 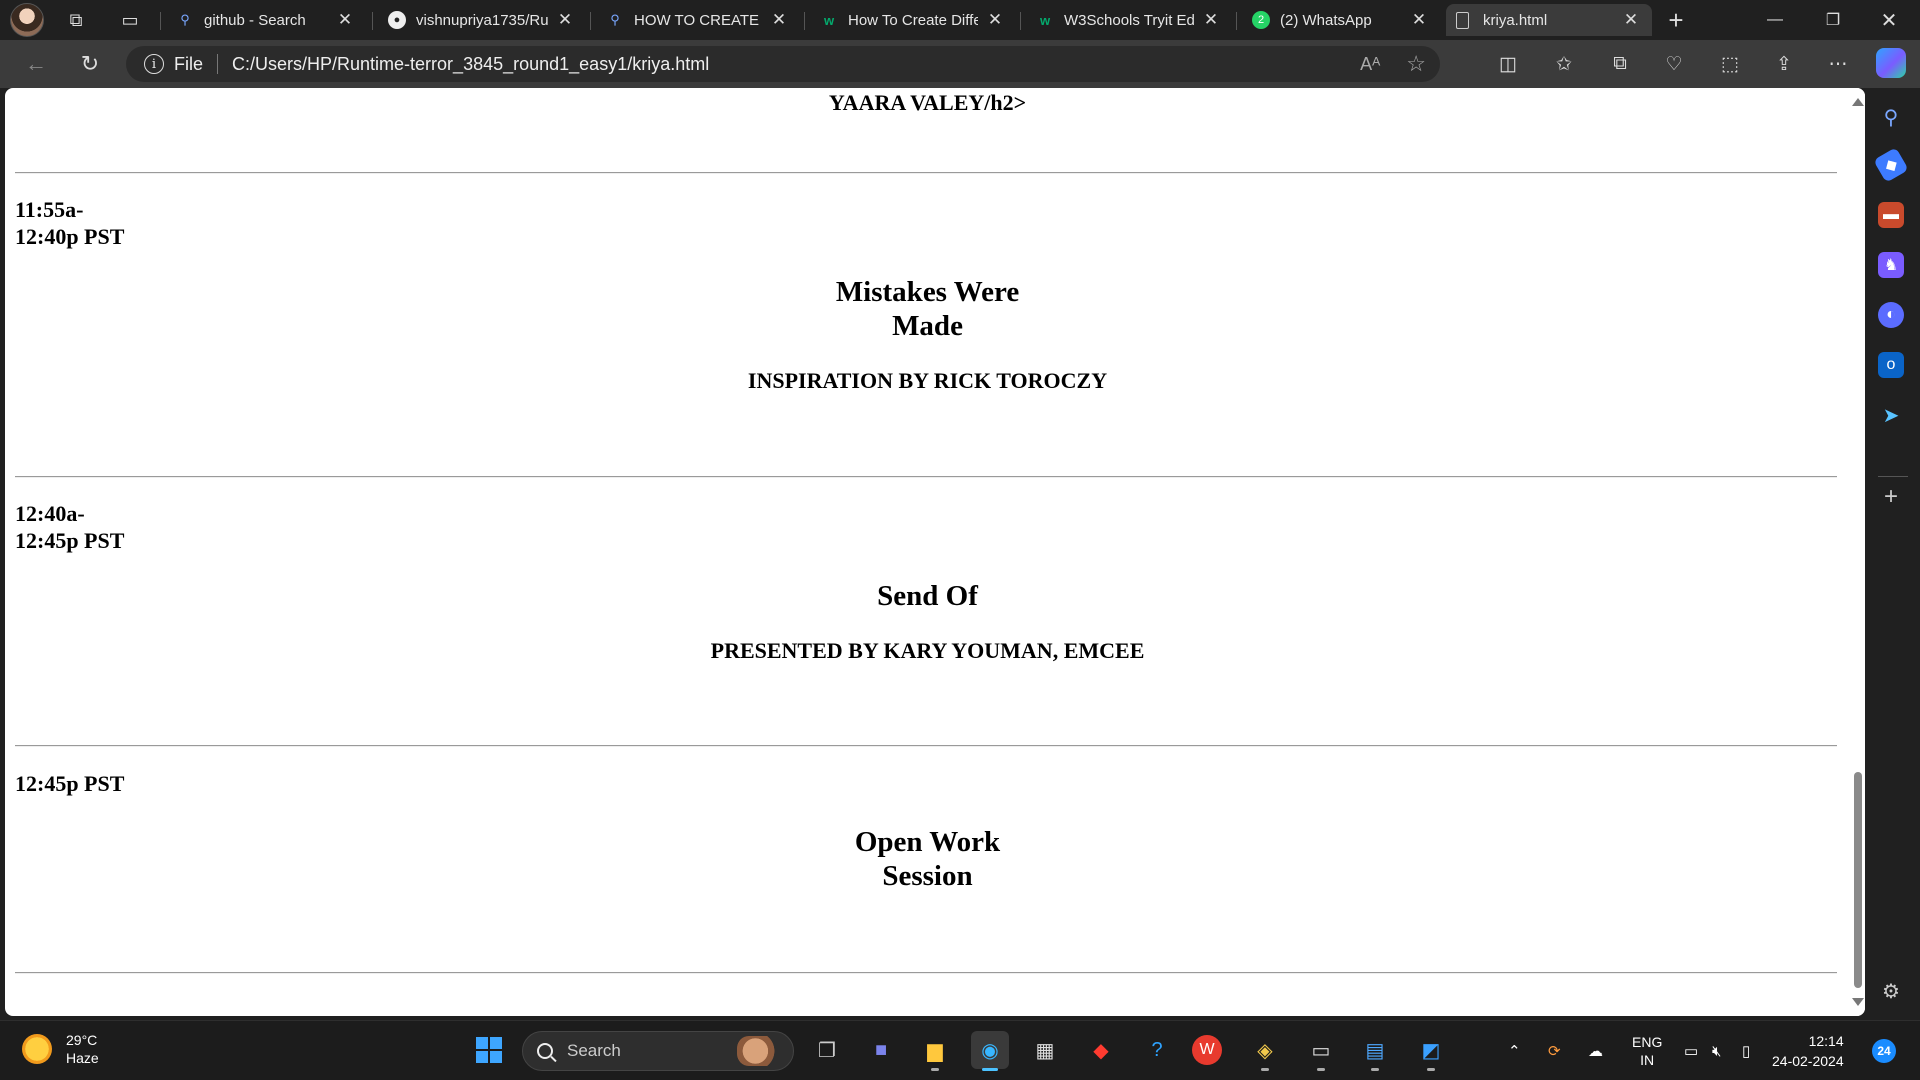 What do you see at coordinates (70, 783) in the screenshot?
I see `event-time: 12:45p PST` at bounding box center [70, 783].